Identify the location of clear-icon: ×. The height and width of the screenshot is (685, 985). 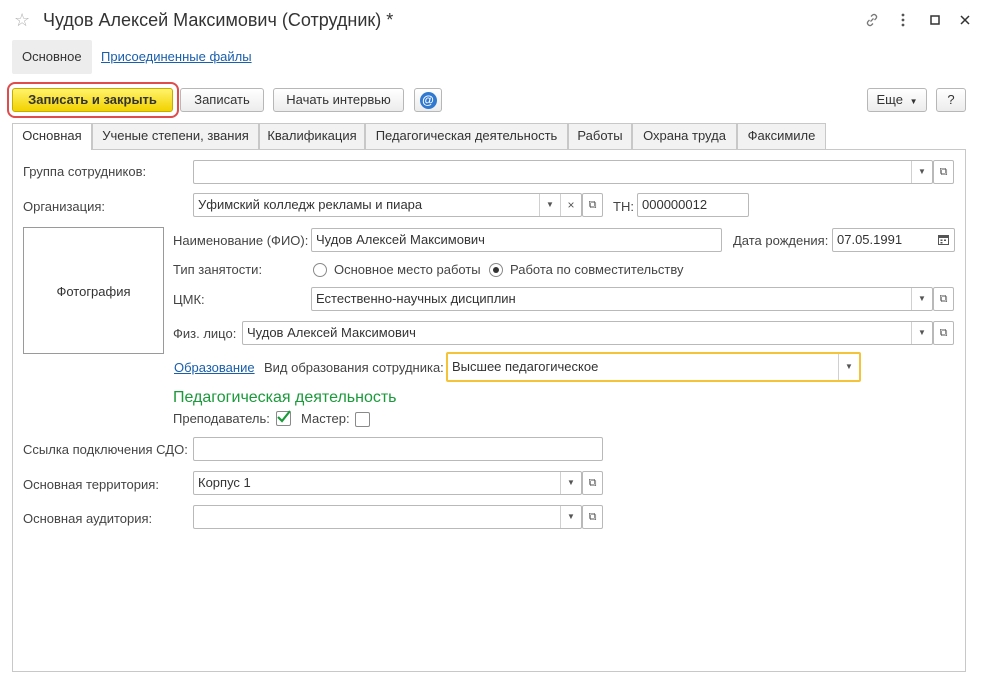
(570, 205).